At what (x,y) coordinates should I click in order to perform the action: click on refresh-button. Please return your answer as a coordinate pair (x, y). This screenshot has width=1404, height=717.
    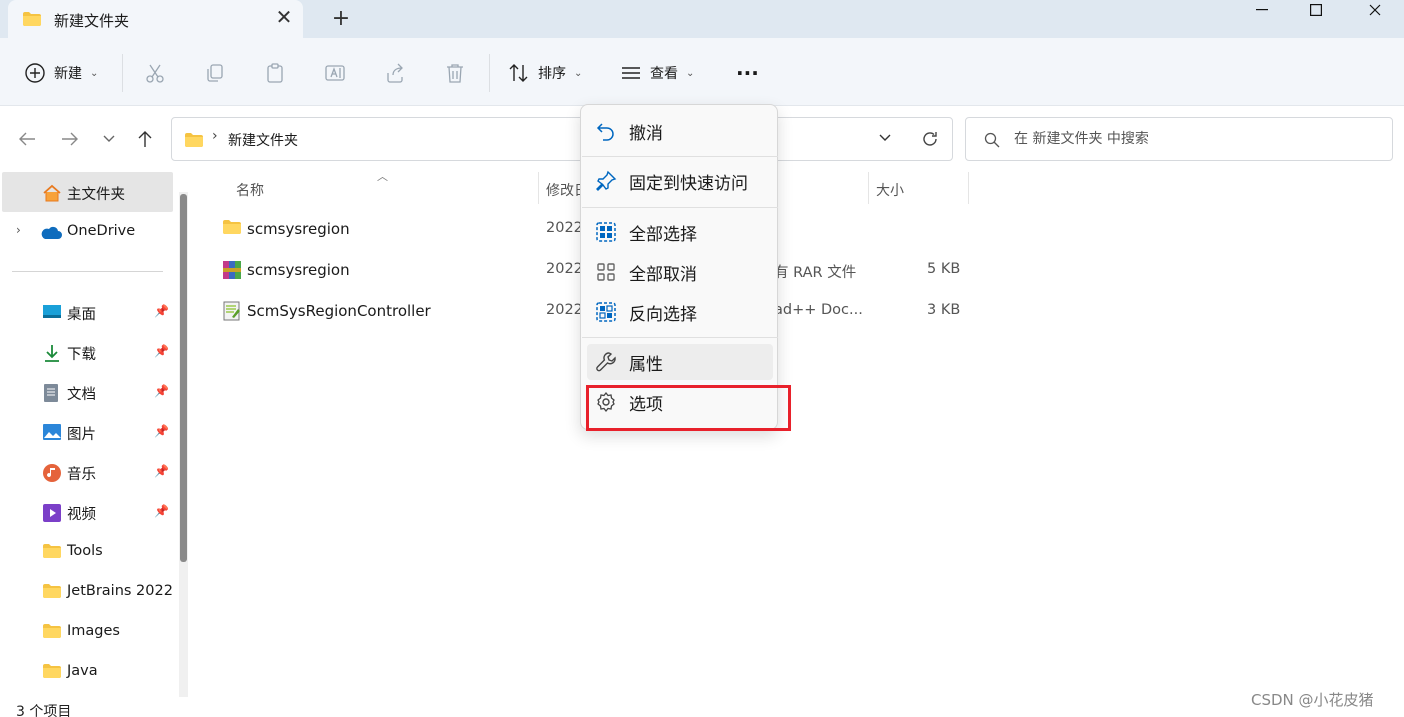
    Looking at the image, I should click on (930, 141).